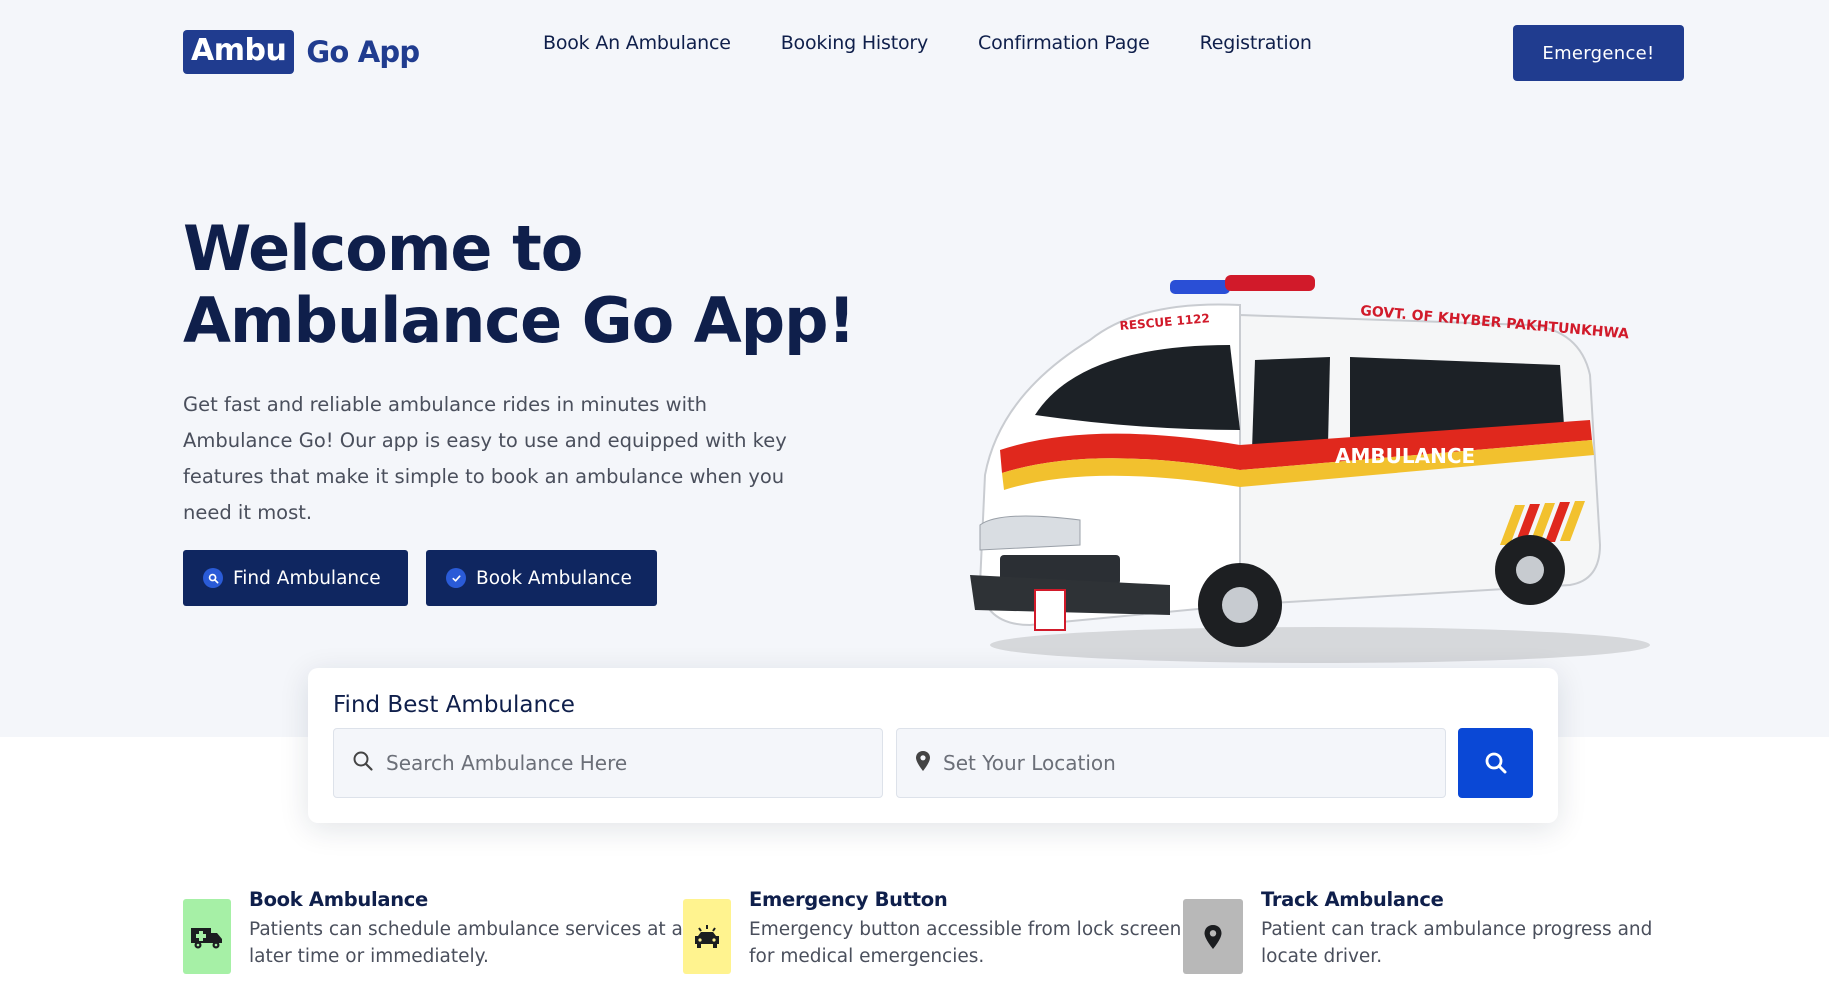 Image resolution: width=1829 pixels, height=981 pixels. I want to click on logo-text: Go App, so click(363, 52).